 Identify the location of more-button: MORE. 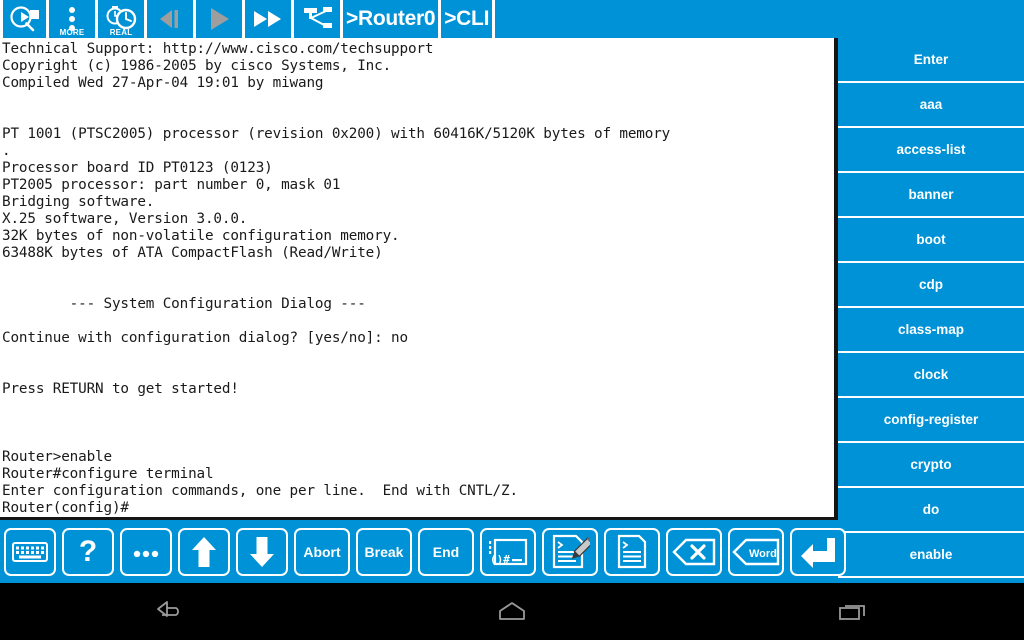
(73, 19).